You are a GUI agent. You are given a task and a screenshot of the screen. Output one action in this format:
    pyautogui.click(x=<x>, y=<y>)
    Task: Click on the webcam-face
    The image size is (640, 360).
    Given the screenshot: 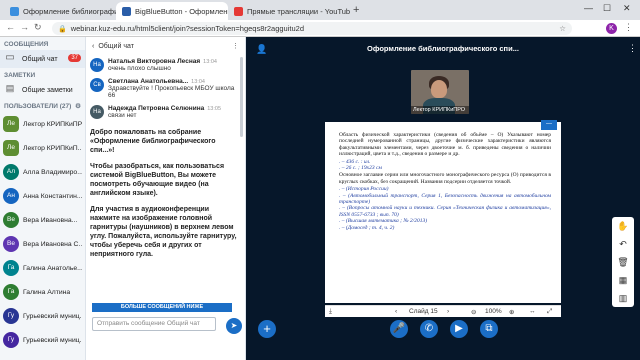 What is the action you would take?
    pyautogui.click(x=439, y=89)
    